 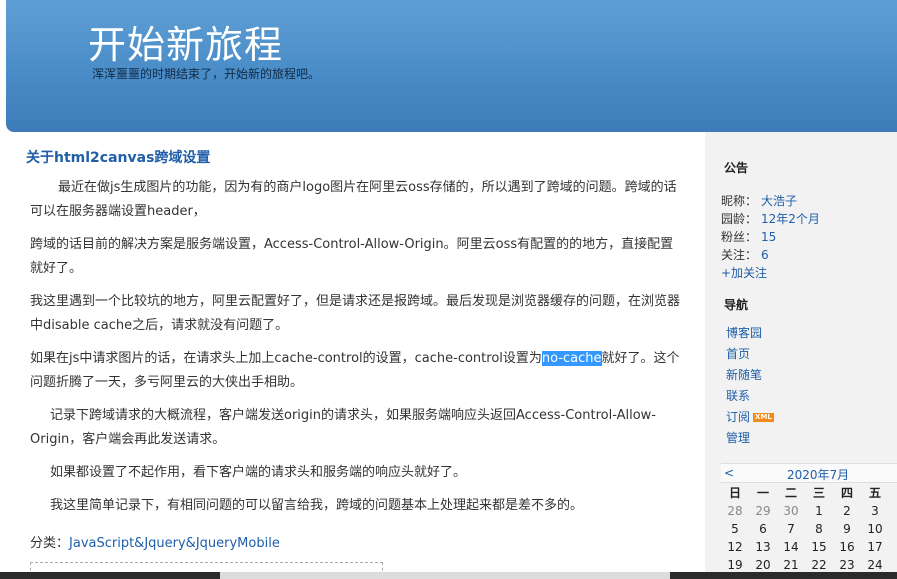 What do you see at coordinates (818, 493) in the screenshot?
I see `weekday-label: 三` at bounding box center [818, 493].